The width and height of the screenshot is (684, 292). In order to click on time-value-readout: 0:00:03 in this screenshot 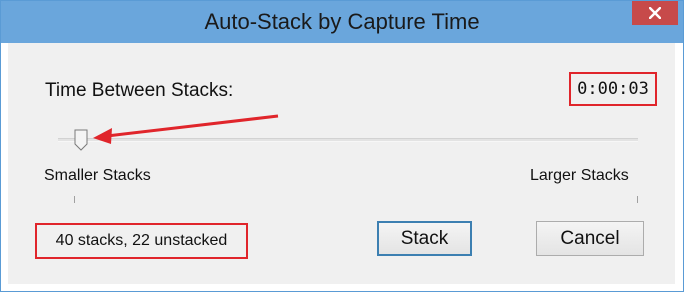, I will do `click(613, 89)`.